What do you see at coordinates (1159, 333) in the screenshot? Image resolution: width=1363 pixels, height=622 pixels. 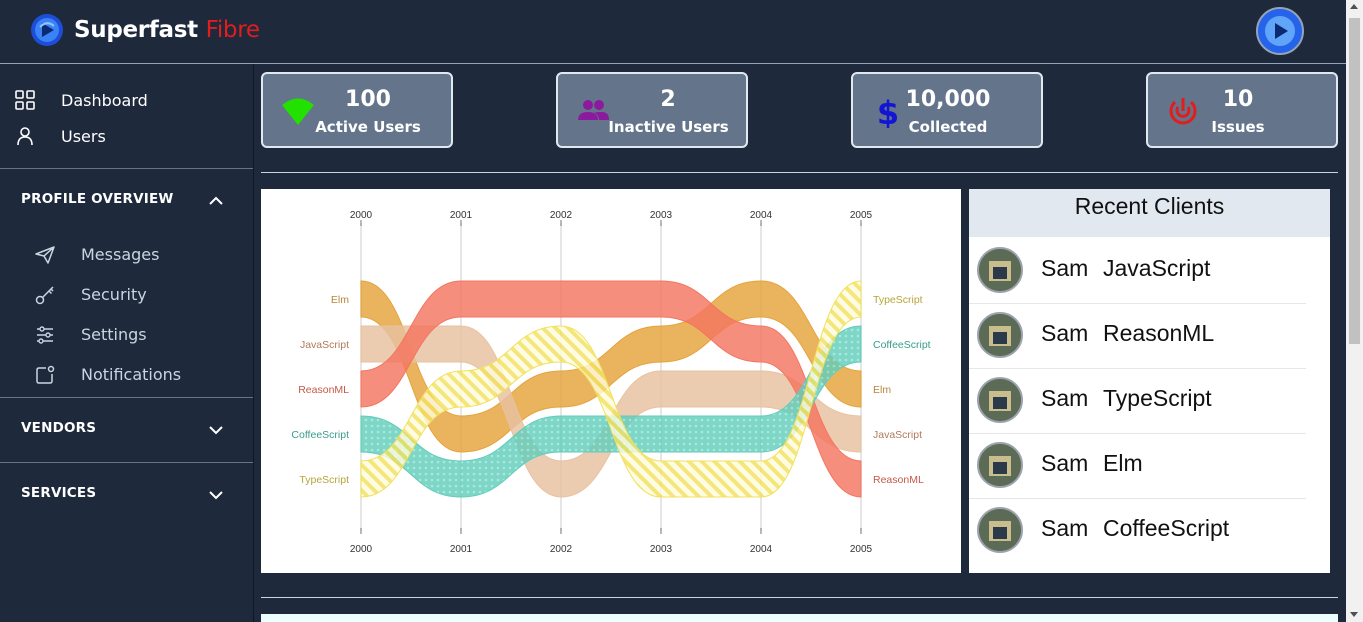 I see `client-language: ReasonML` at bounding box center [1159, 333].